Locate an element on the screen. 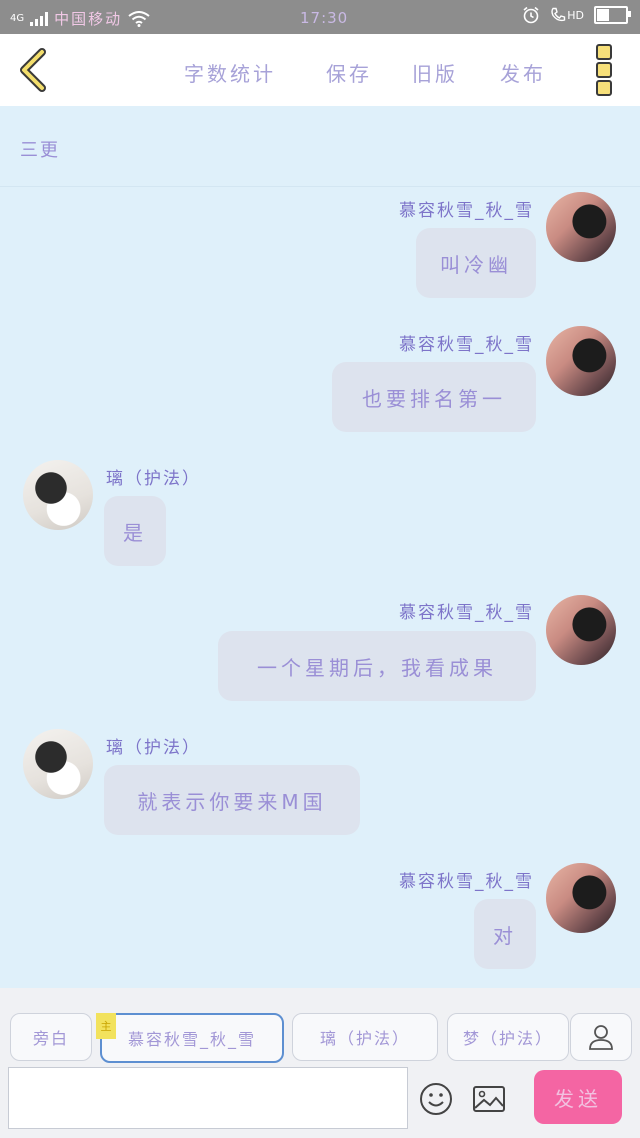  emoji-button is located at coordinates (436, 1099).